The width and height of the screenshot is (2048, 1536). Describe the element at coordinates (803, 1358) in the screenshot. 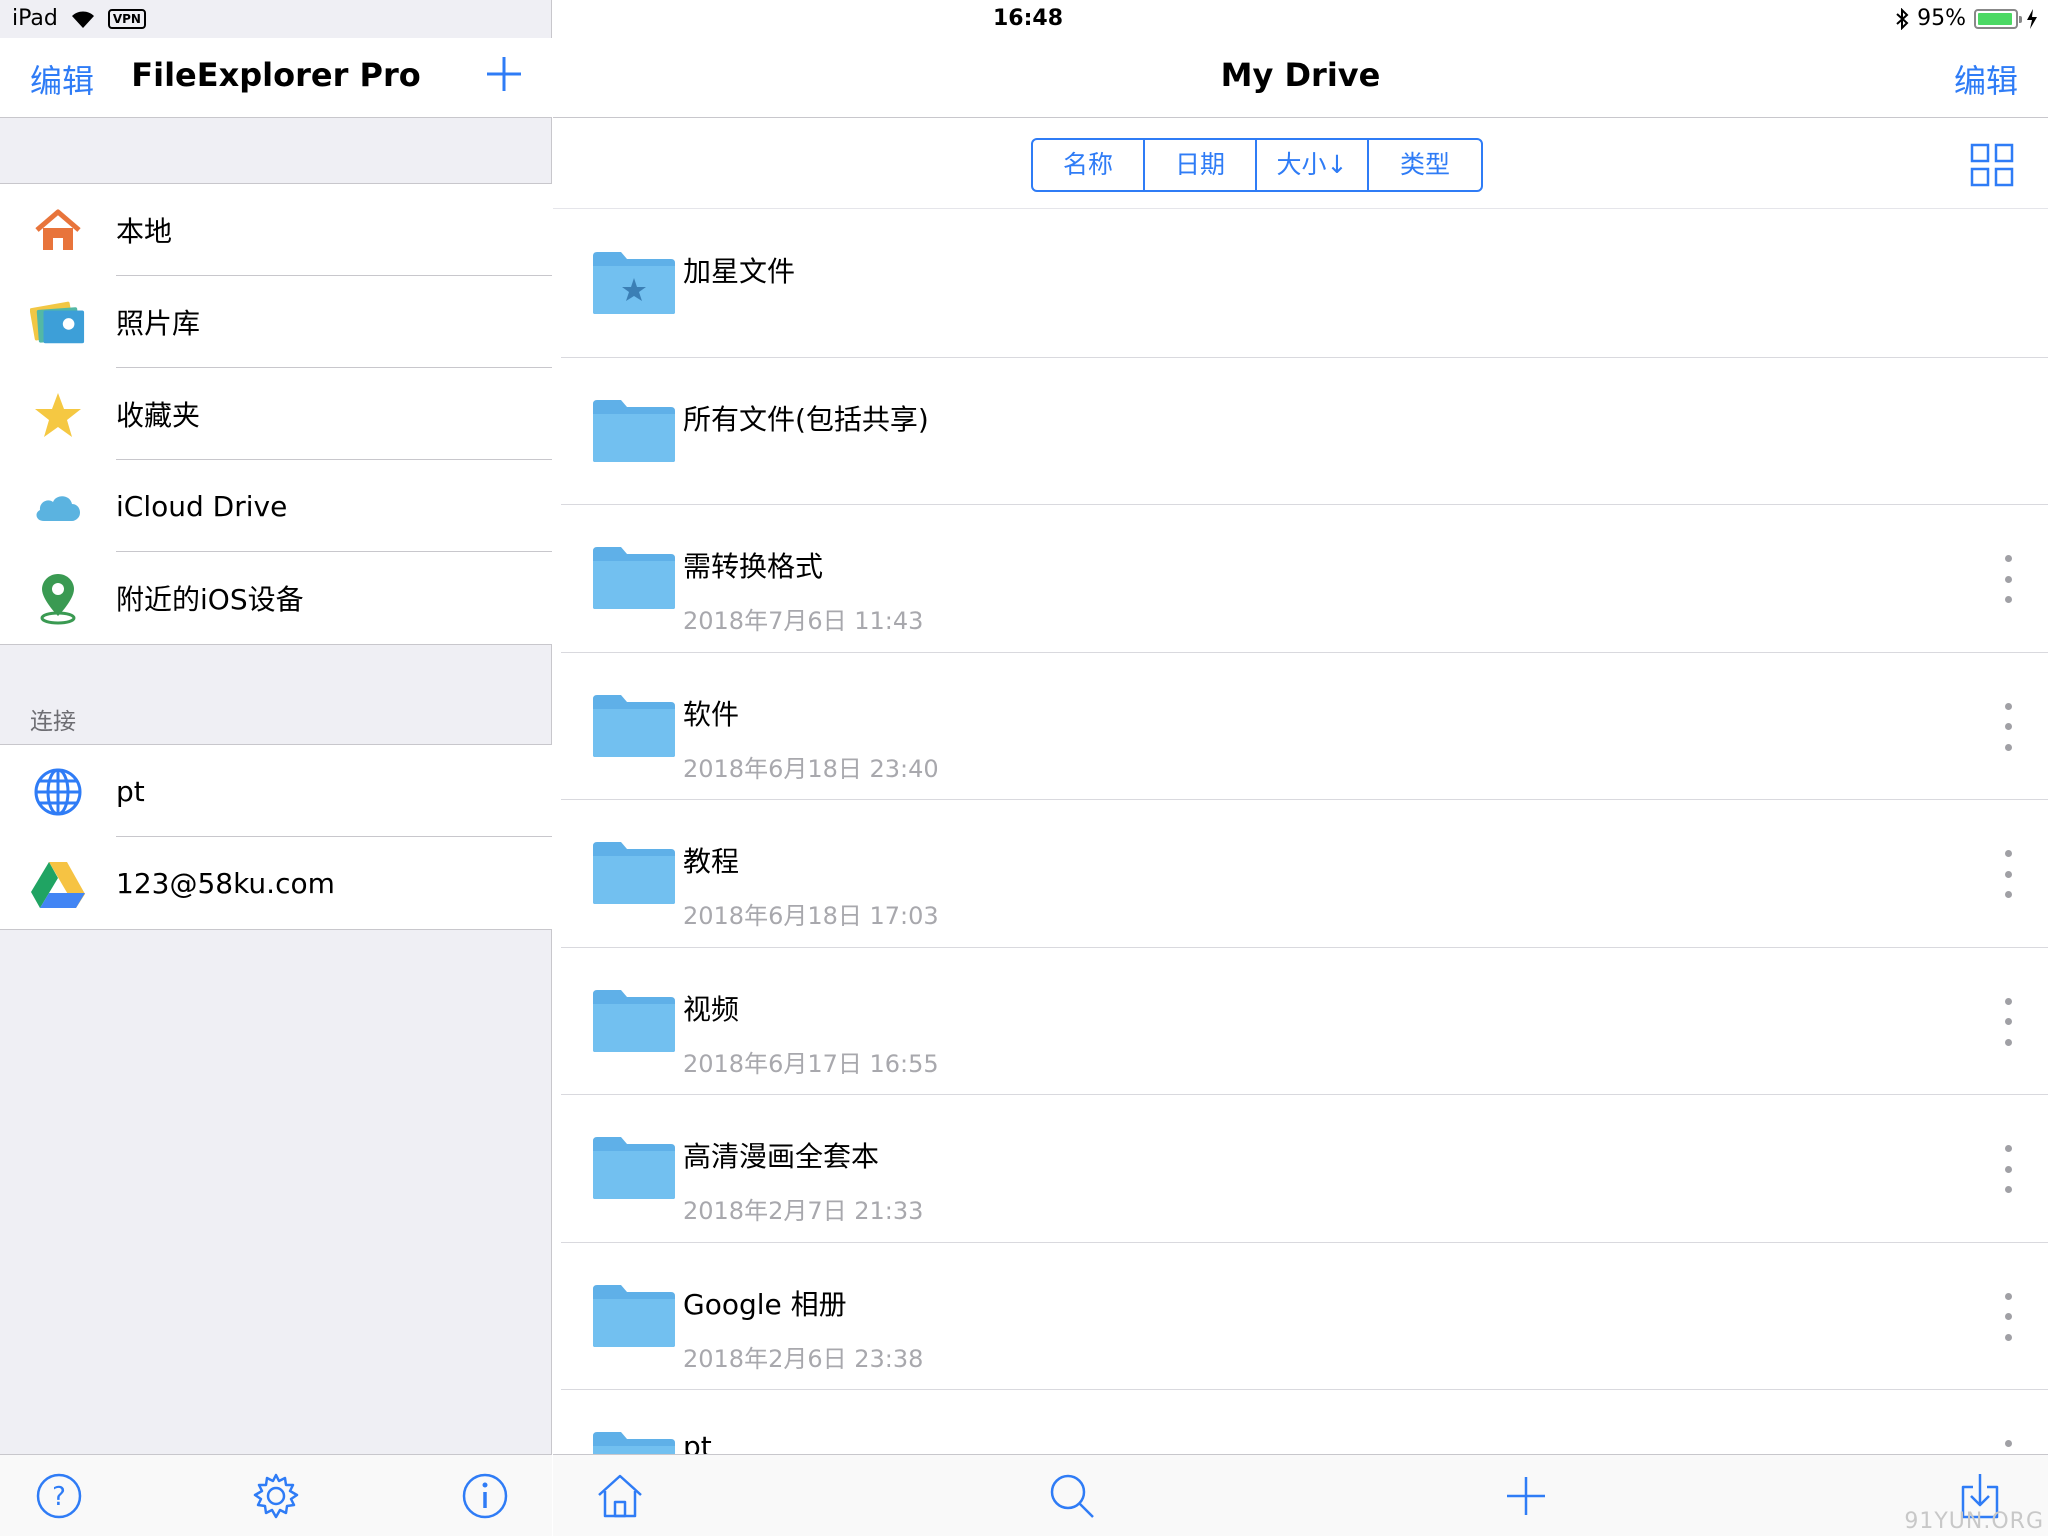

I see `file-date: 2018年2月6日 23:38` at that location.